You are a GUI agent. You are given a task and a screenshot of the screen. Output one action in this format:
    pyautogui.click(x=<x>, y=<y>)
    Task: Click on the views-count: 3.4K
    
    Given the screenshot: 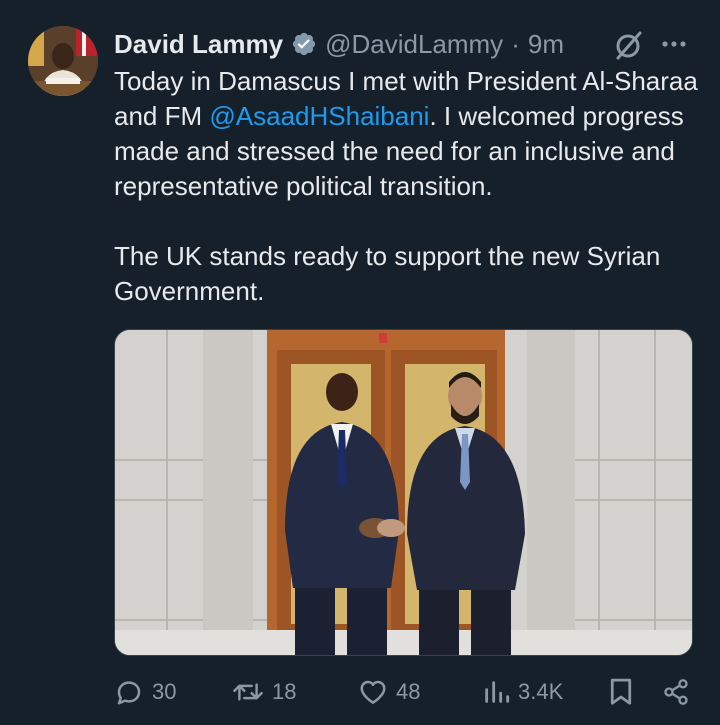 What is the action you would take?
    pyautogui.click(x=541, y=691)
    